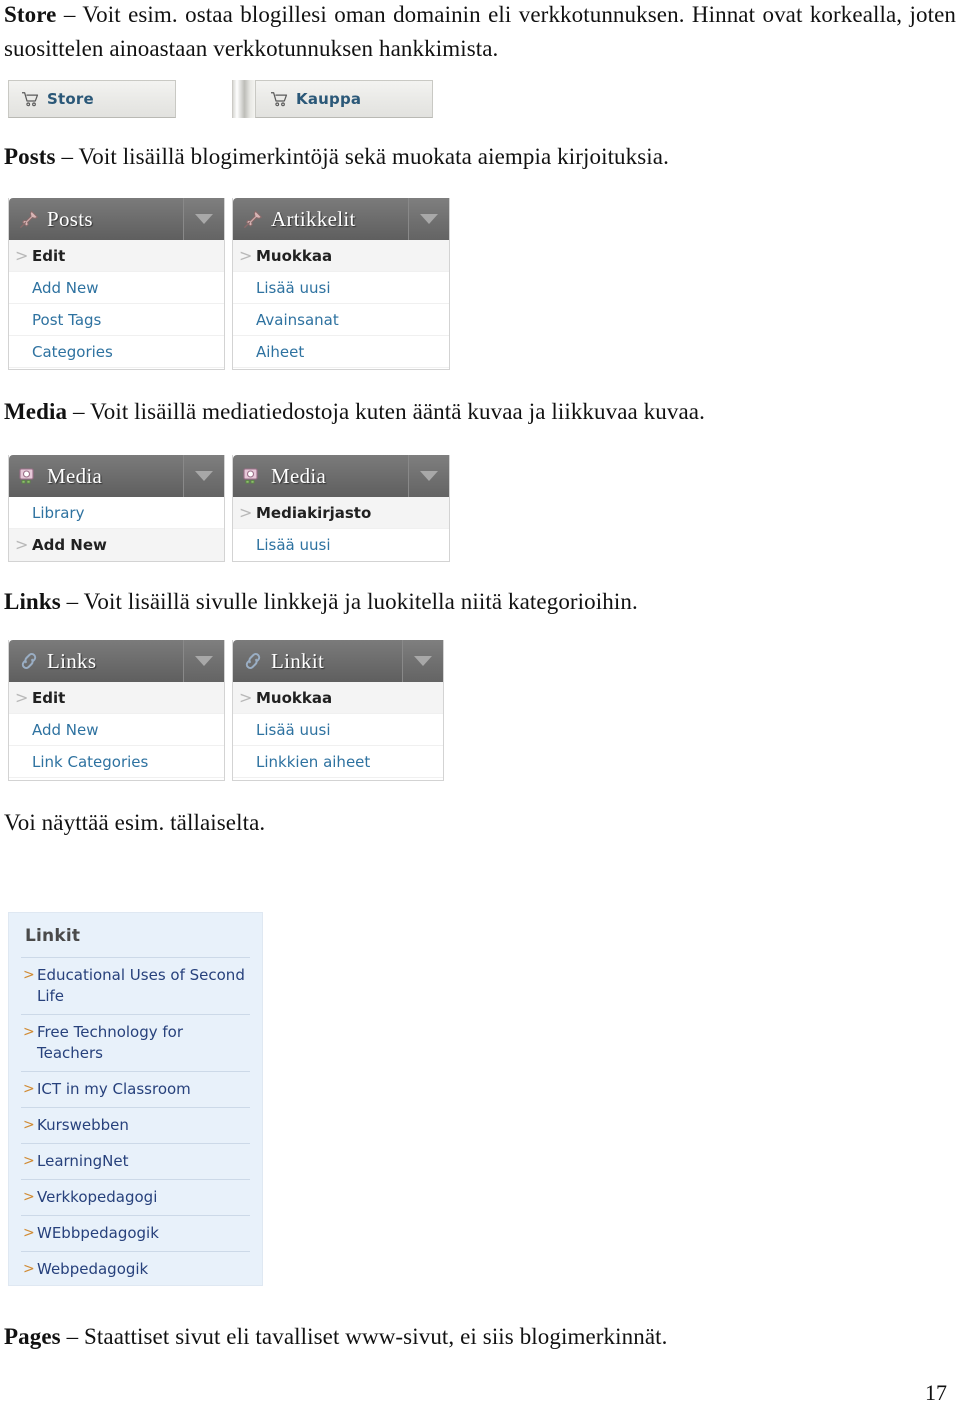 The height and width of the screenshot is (1418, 960). I want to click on list-item: LearningNet, so click(135, 1161).